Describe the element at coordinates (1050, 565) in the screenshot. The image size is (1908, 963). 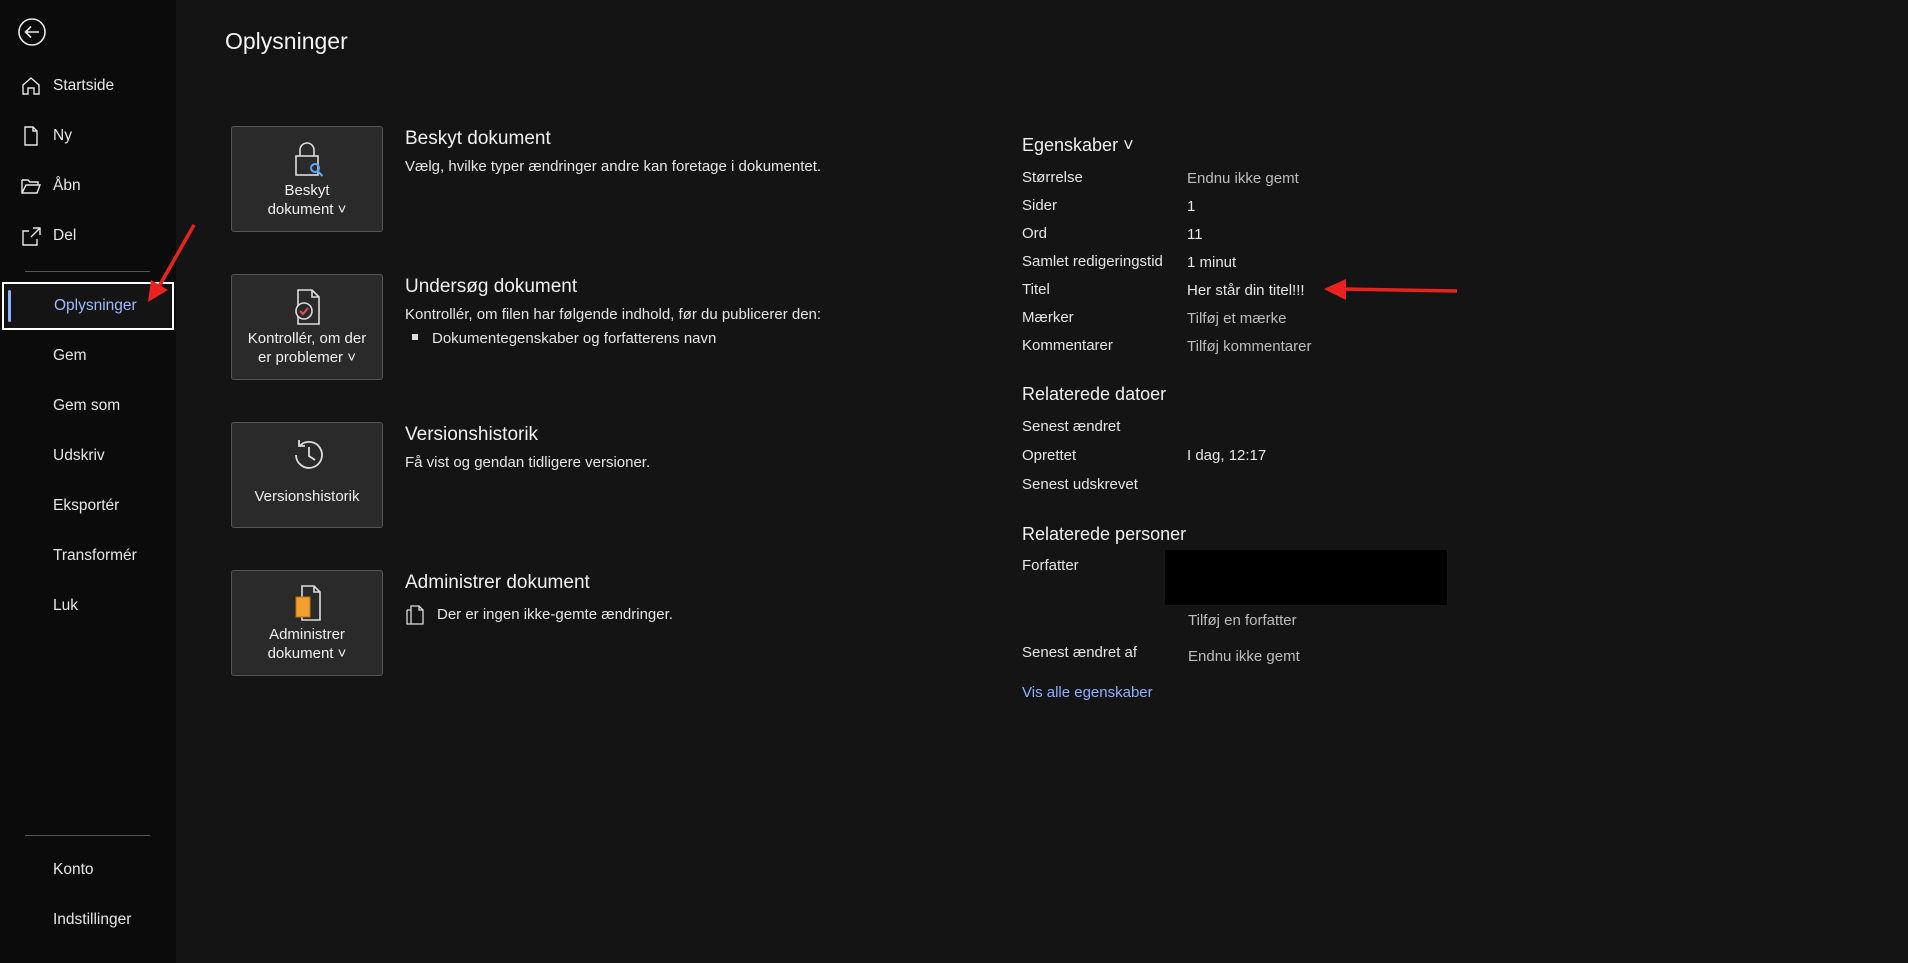
I see `property-label: Forfatter` at that location.